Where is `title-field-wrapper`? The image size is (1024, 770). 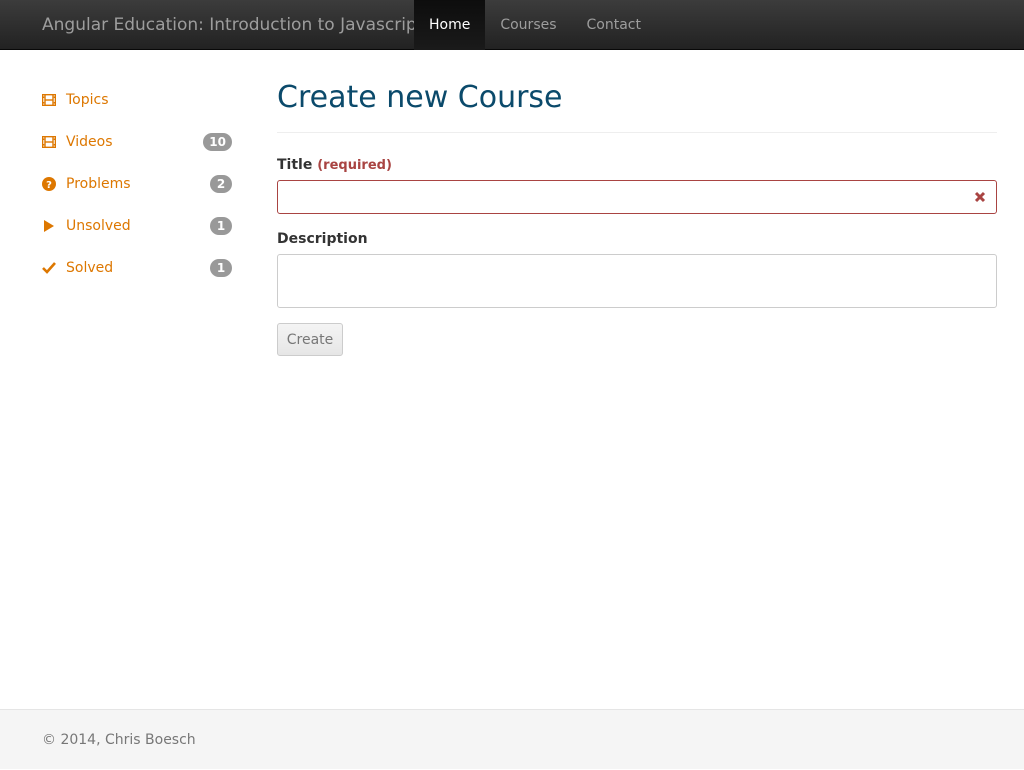
title-field-wrapper is located at coordinates (637, 197).